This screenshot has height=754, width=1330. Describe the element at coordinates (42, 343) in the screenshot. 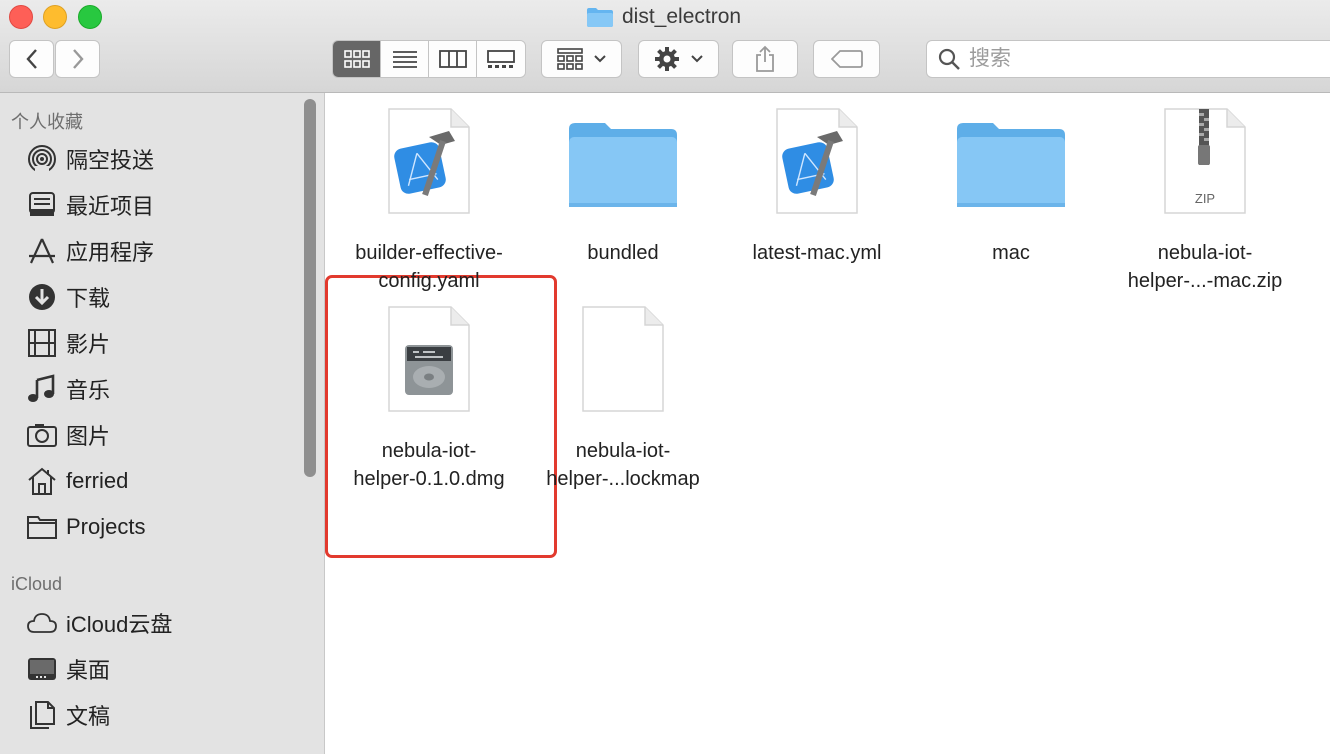

I see `movies-icon` at that location.